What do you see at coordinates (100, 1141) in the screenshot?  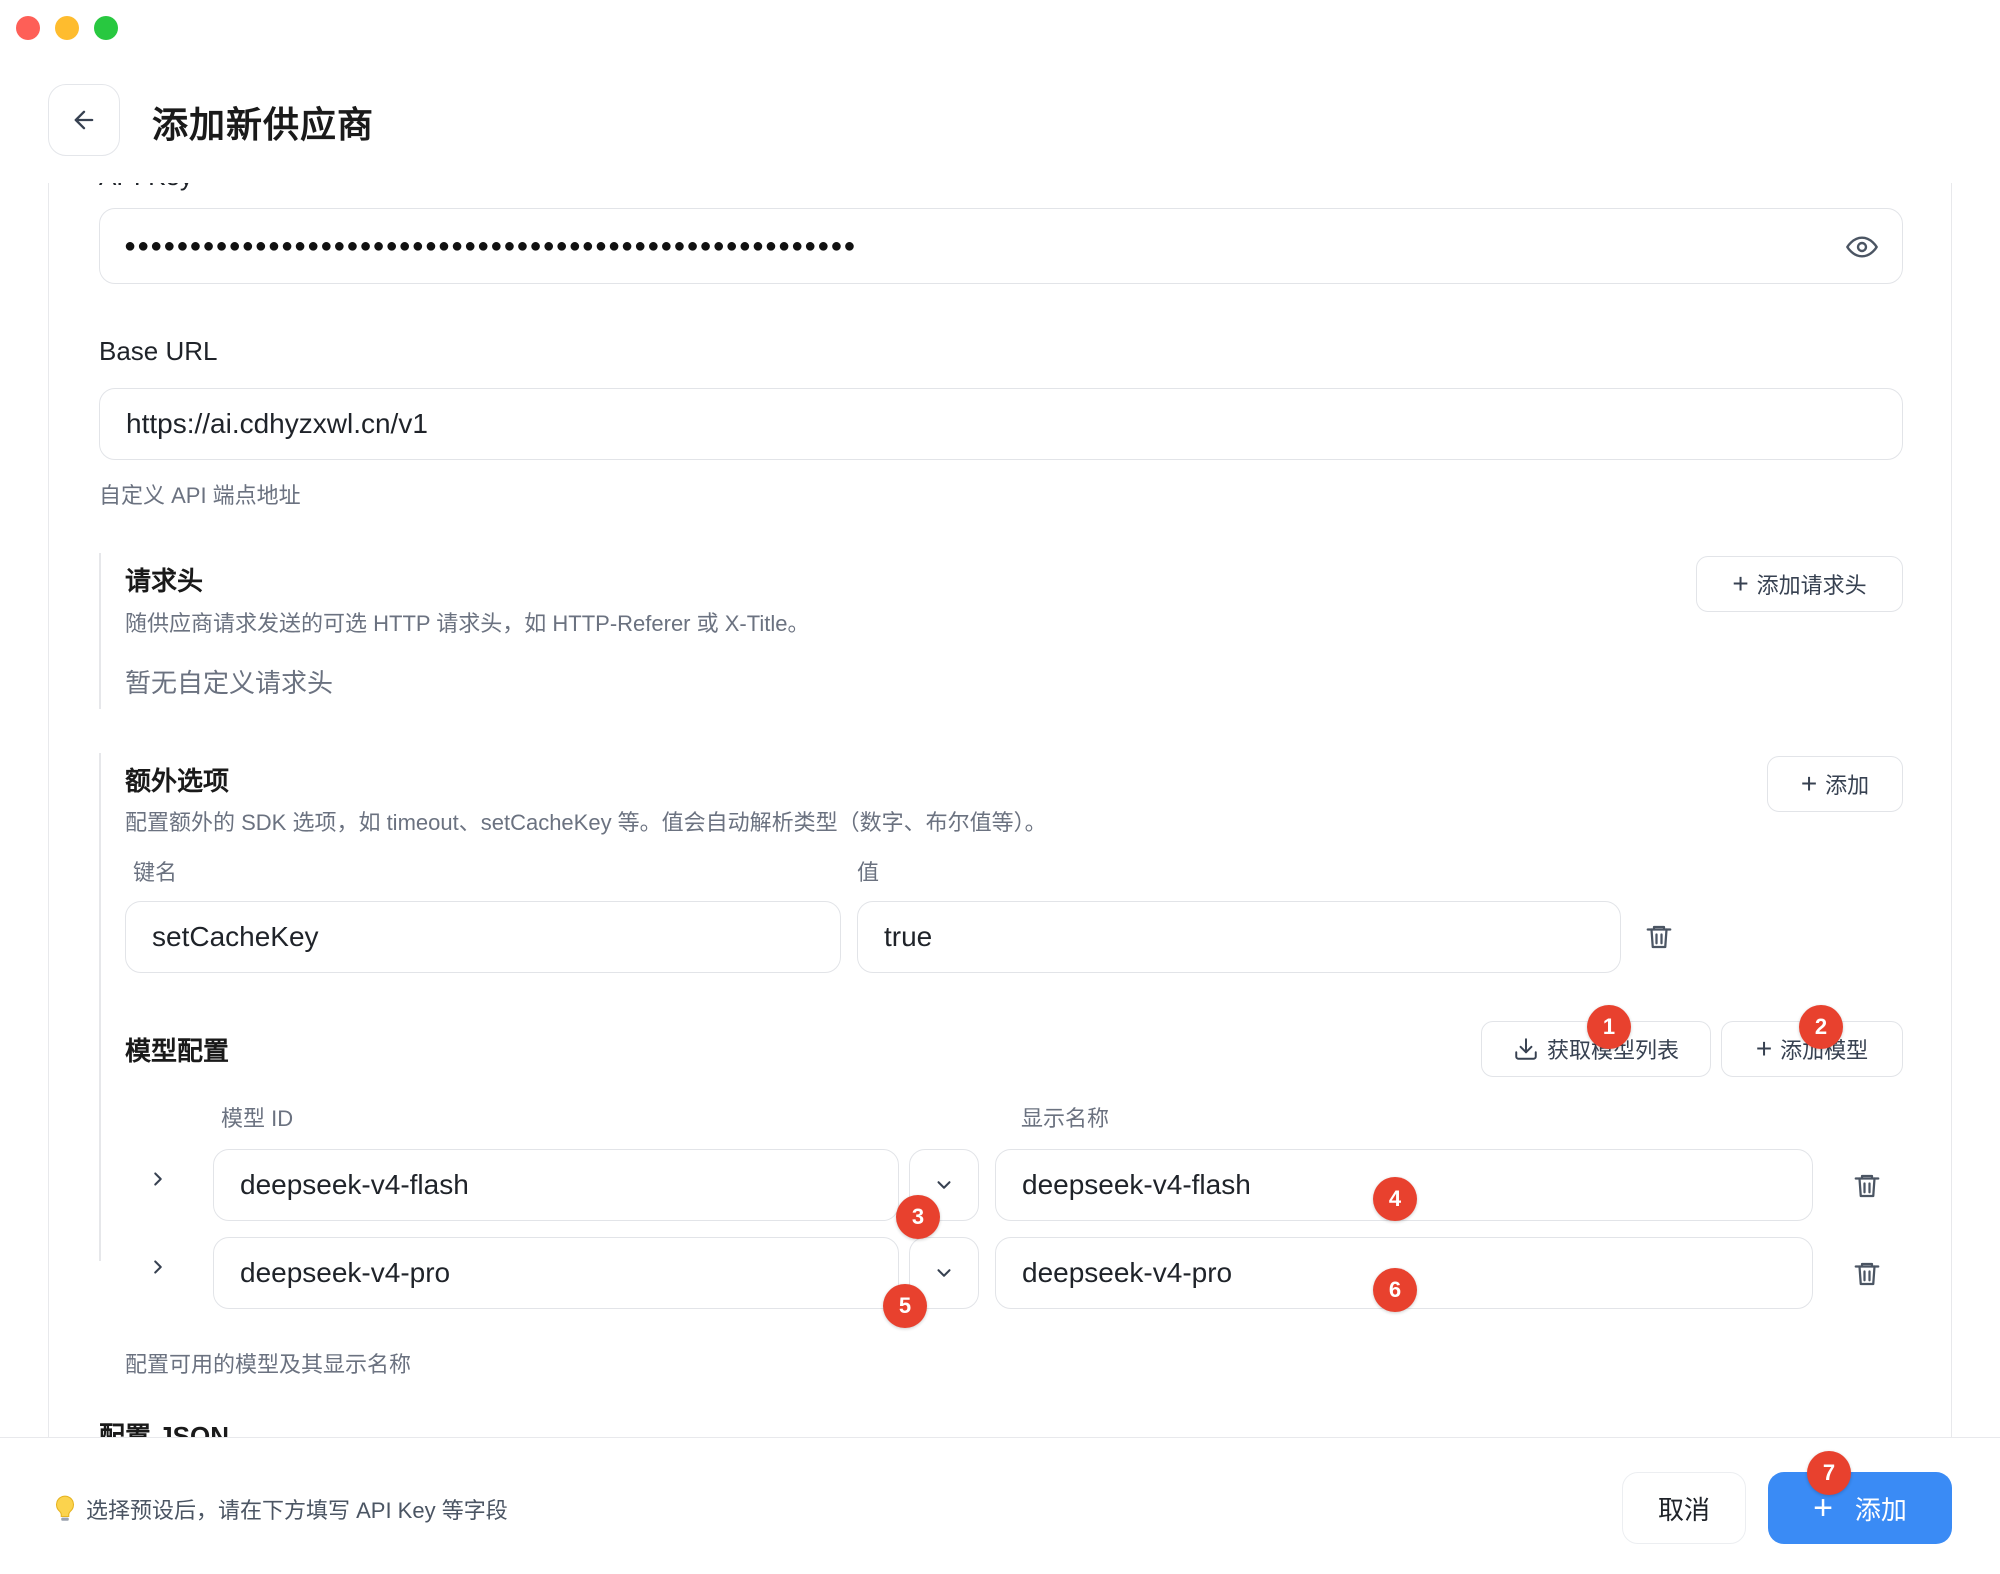 I see `models-section-divider` at bounding box center [100, 1141].